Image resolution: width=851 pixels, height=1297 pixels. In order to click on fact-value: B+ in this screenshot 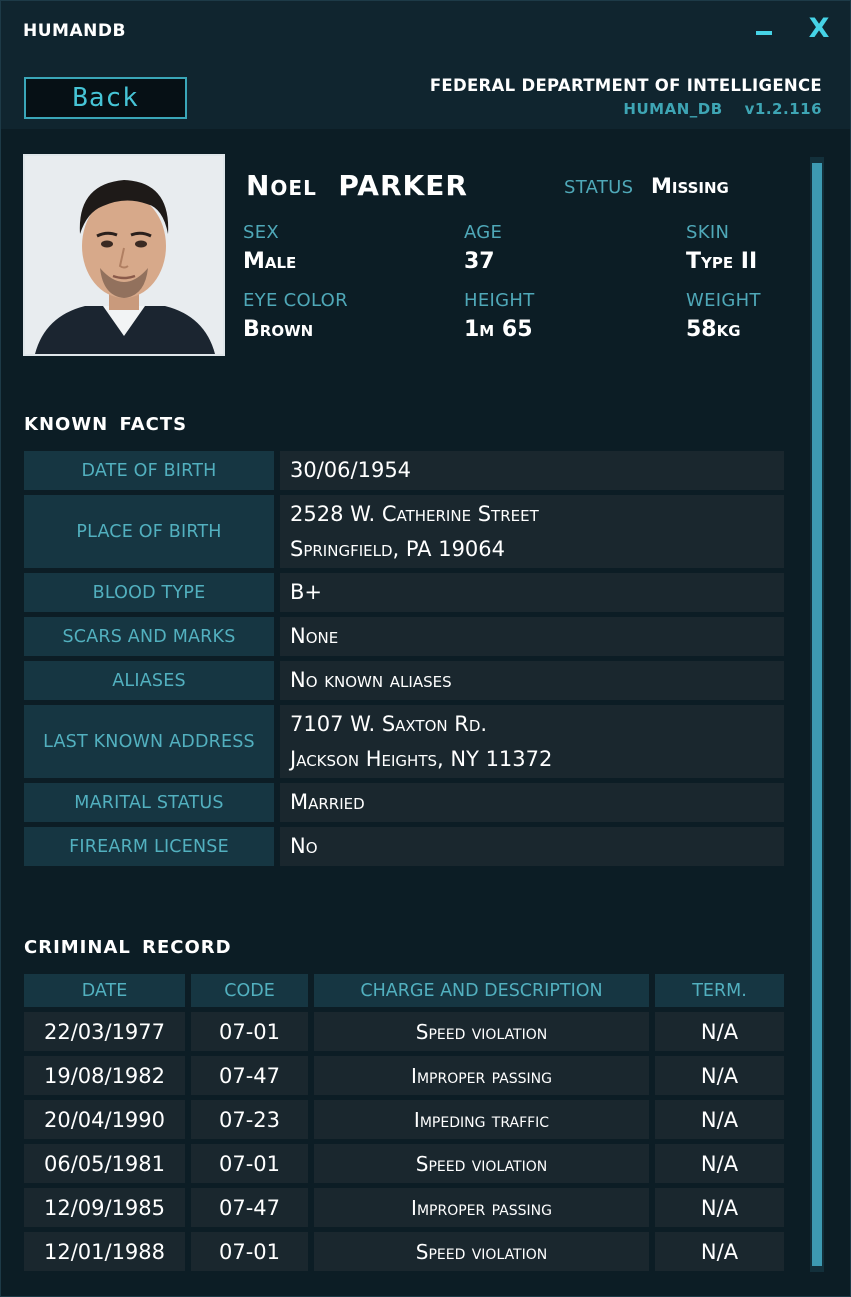, I will do `click(532, 592)`.